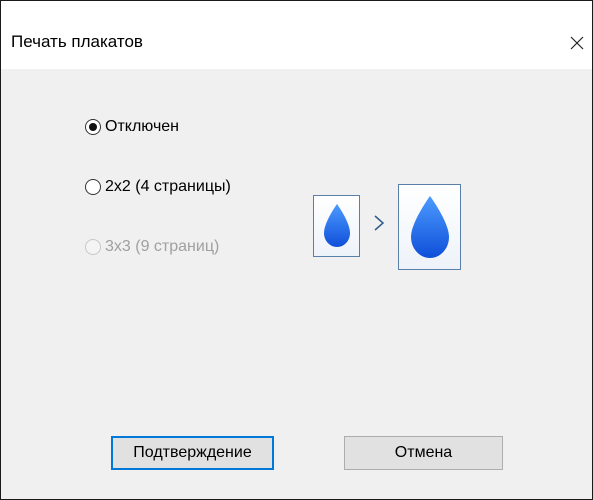 This screenshot has width=593, height=500. What do you see at coordinates (168, 186) in the screenshot?
I see `radio-option-2x2-label: 2x2 (4 страницы)` at bounding box center [168, 186].